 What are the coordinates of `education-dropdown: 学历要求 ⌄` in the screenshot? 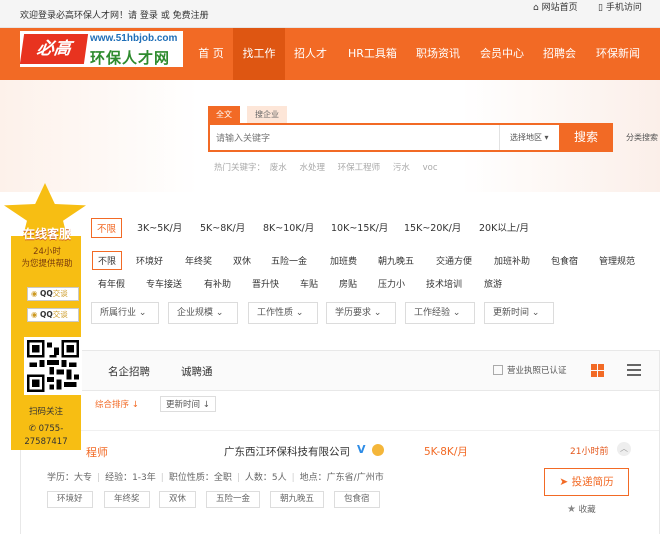 It's located at (361, 313).